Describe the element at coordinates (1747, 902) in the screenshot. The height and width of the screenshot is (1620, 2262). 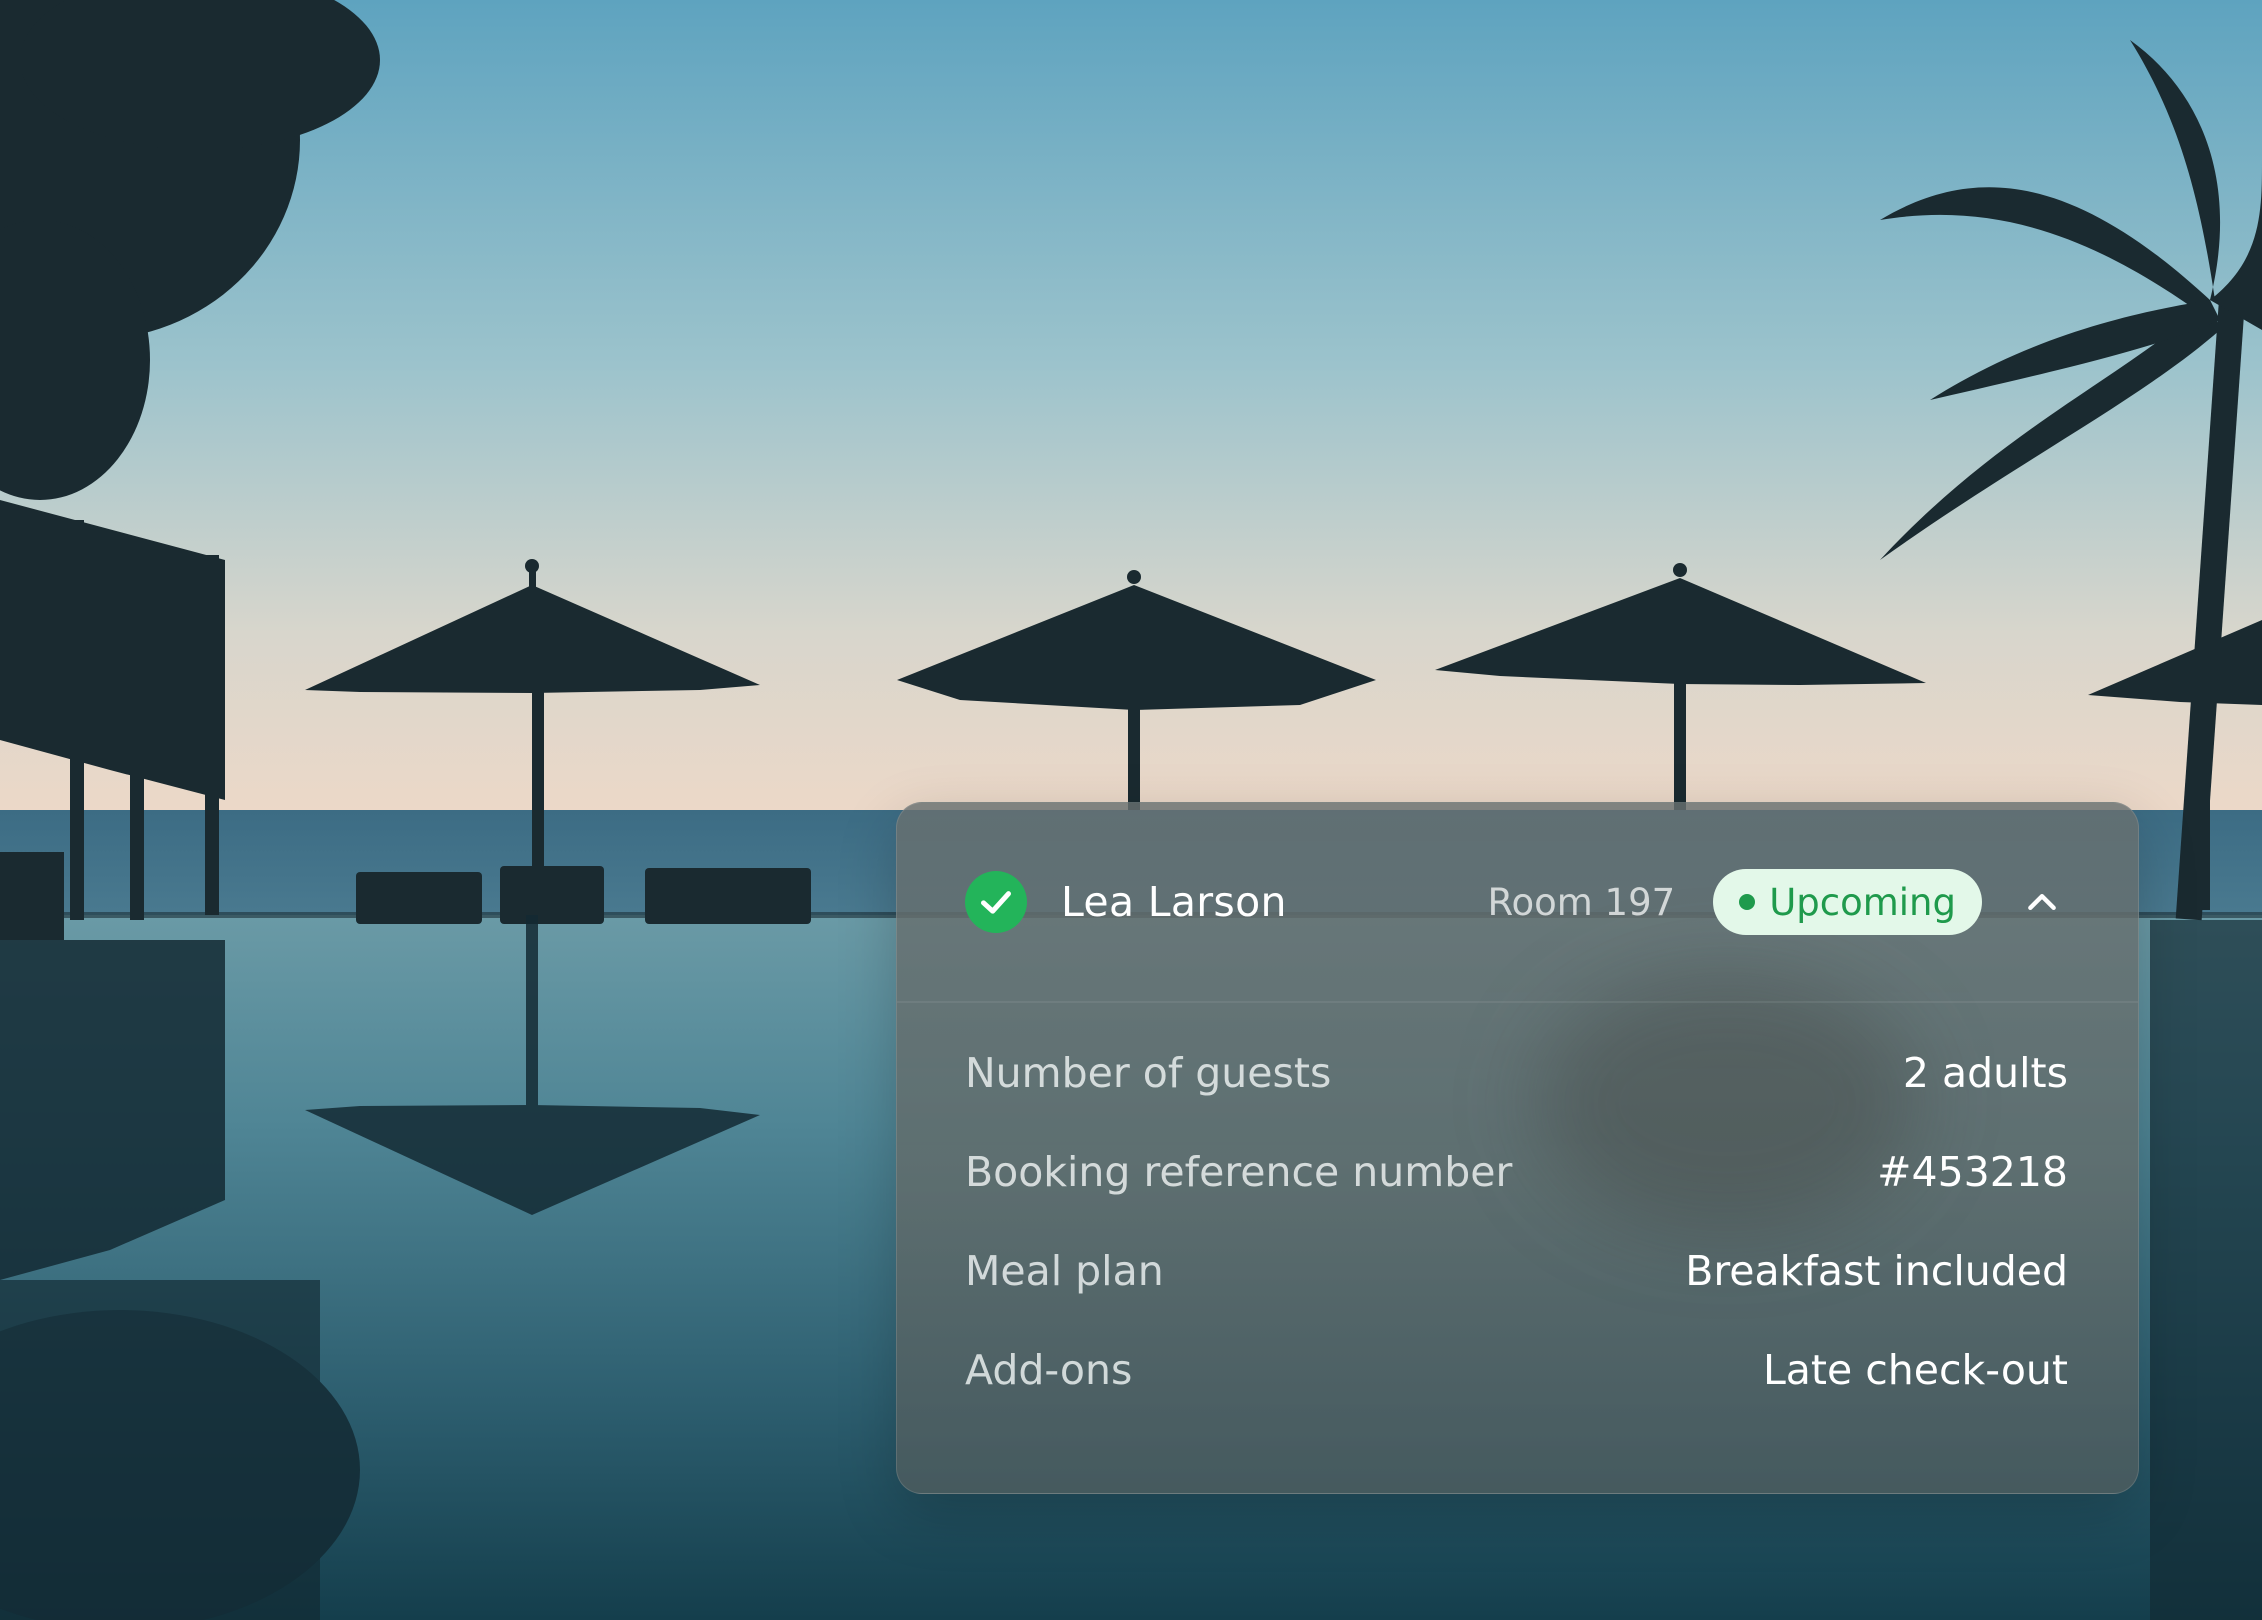
I see `status-dot` at that location.